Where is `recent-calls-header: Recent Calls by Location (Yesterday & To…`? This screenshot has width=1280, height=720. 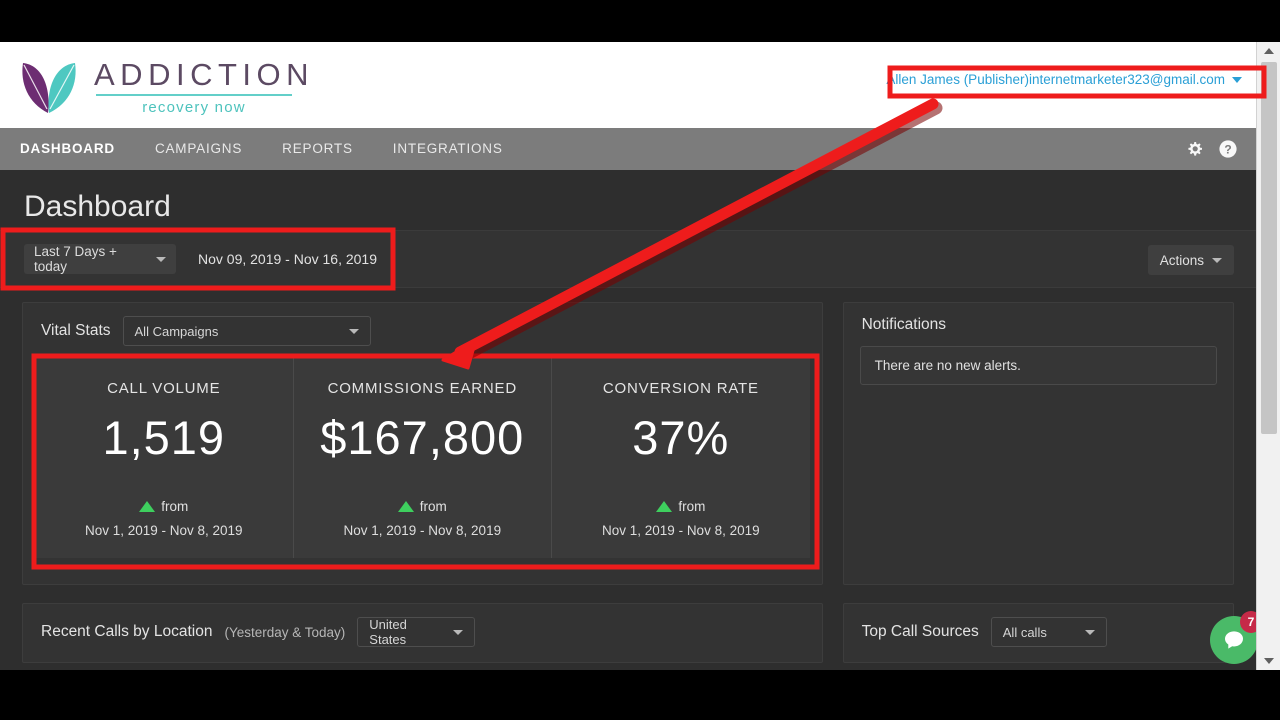 recent-calls-header: Recent Calls by Location (Yesterday & To… is located at coordinates (422, 631).